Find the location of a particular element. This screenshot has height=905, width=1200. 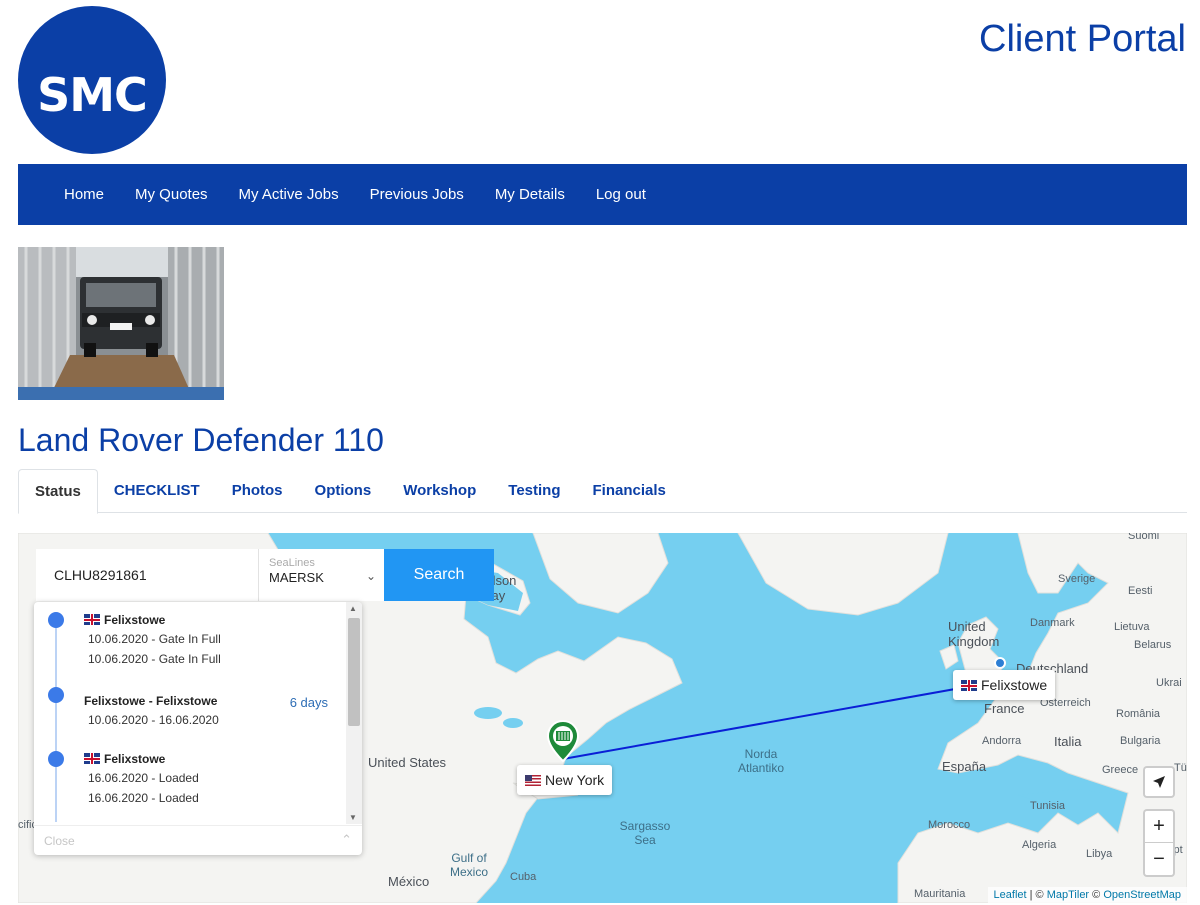

map-attribution: Leaflet | © MapTiler © OpenStreetMap is located at coordinates (1087, 895).